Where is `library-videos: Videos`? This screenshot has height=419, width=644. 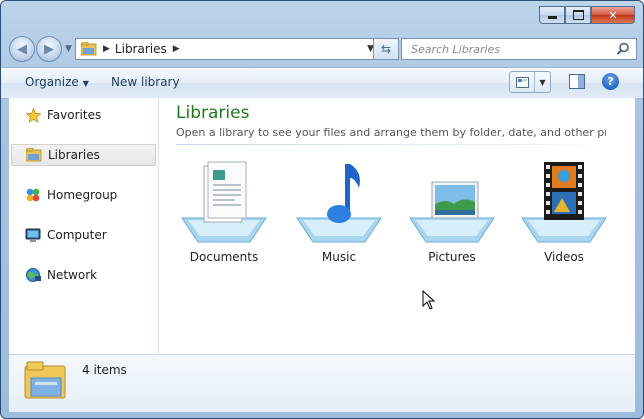 library-videos: Videos is located at coordinates (564, 212).